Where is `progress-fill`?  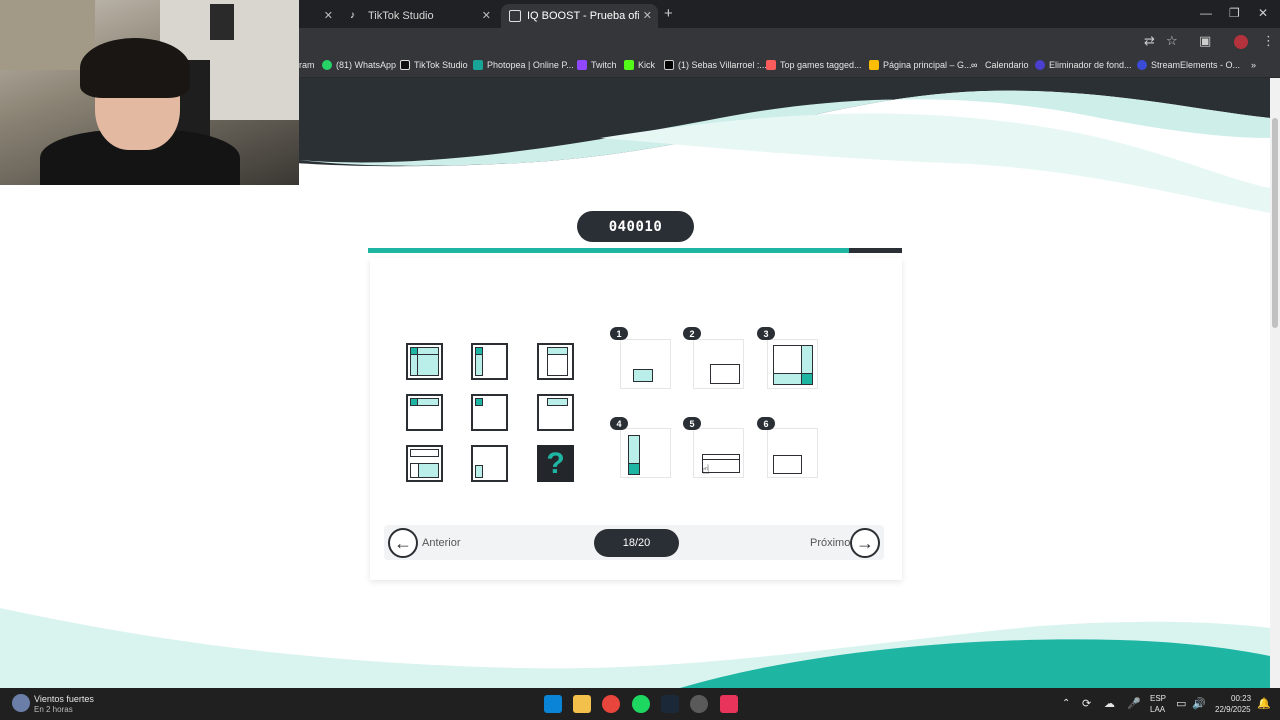 progress-fill is located at coordinates (608, 250).